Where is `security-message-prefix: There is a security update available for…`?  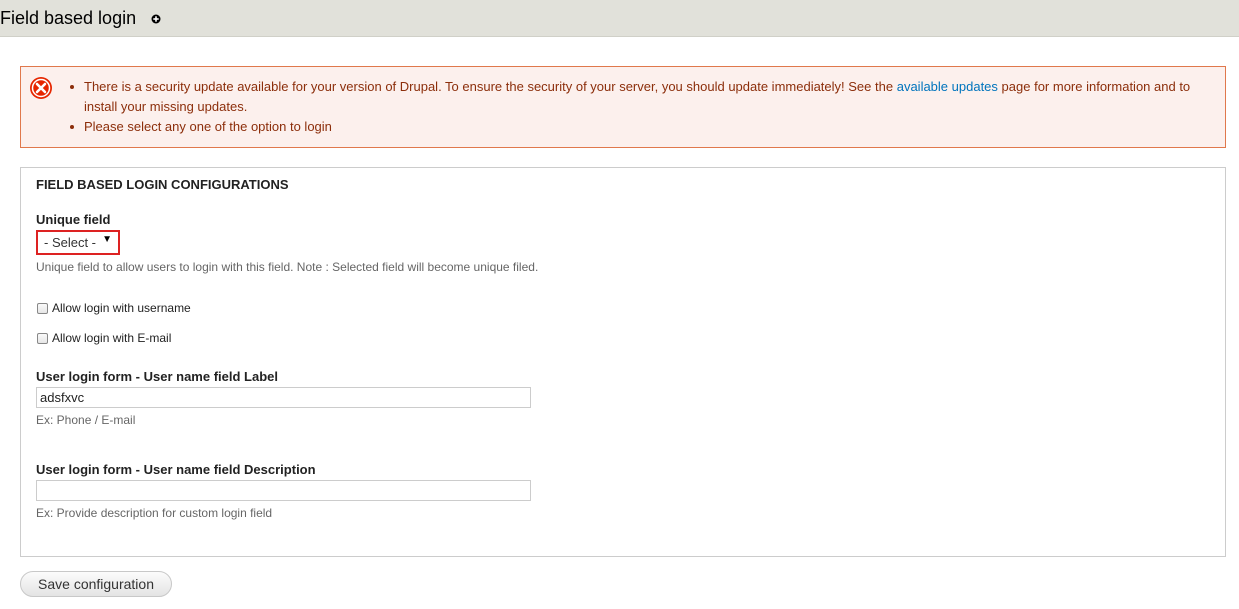 security-message-prefix: There is a security update available for… is located at coordinates (489, 86).